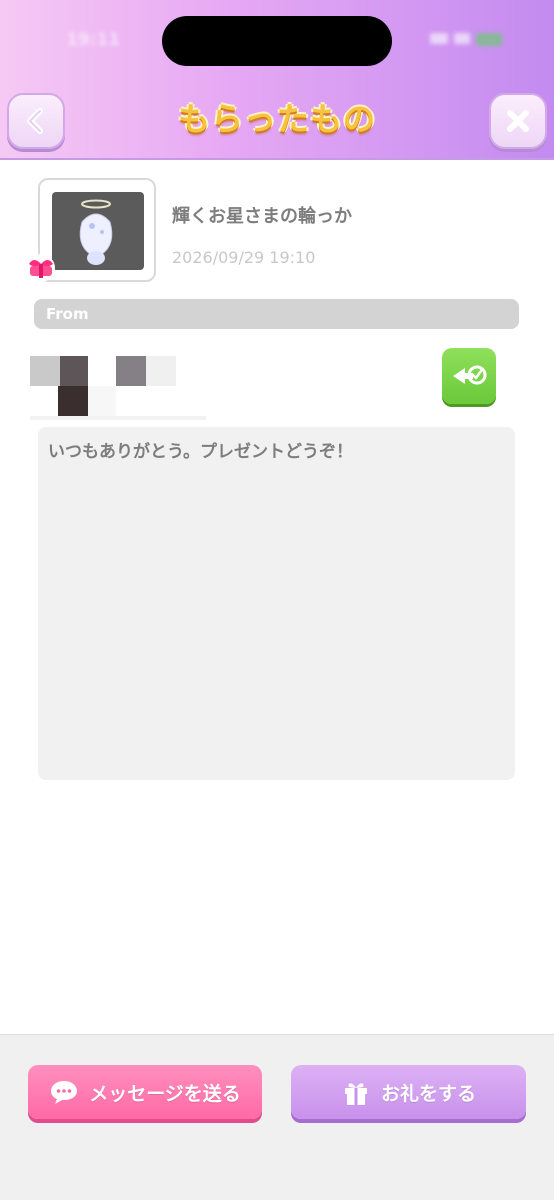 The height and width of the screenshot is (1200, 554). What do you see at coordinates (64, 1092) in the screenshot?
I see `chat-bubble-icon` at bounding box center [64, 1092].